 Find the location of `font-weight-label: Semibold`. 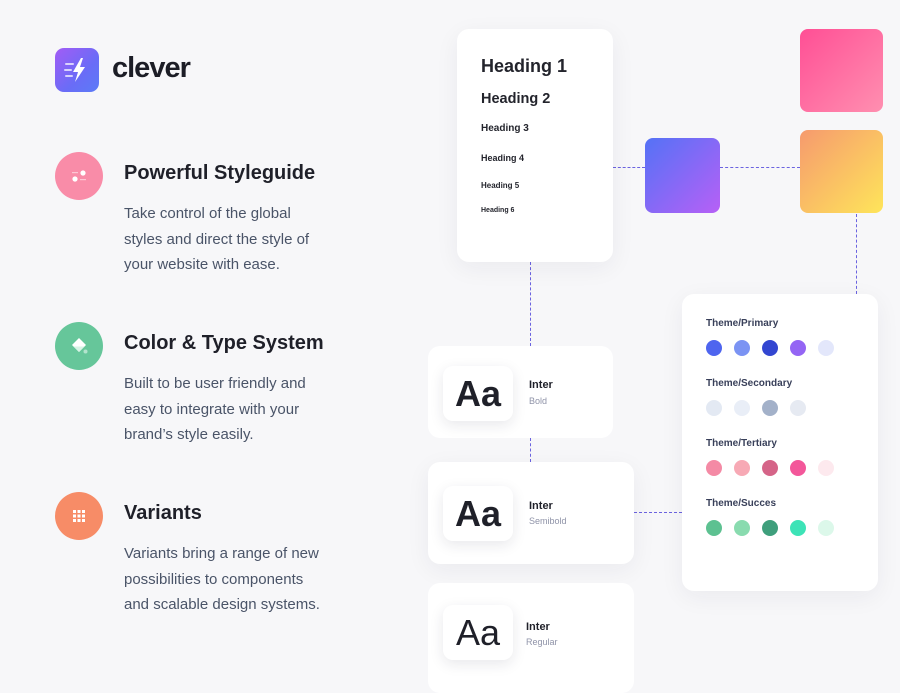

font-weight-label: Semibold is located at coordinates (548, 521).